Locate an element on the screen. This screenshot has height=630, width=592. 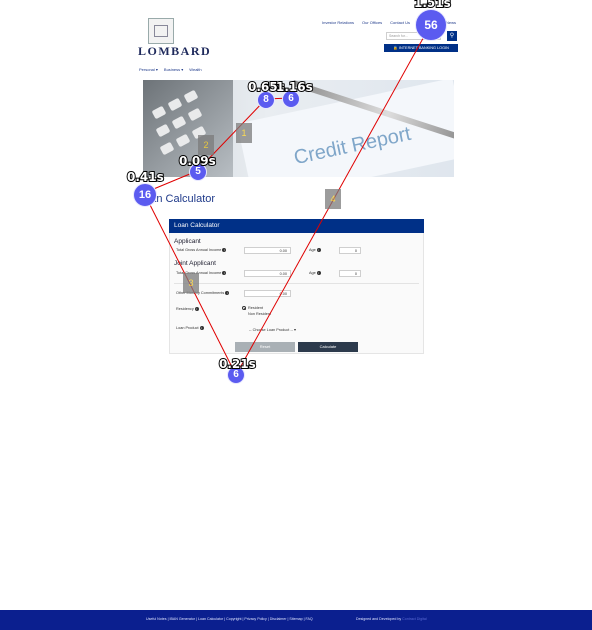
our-offices-link: Our Offices is located at coordinates (372, 22).